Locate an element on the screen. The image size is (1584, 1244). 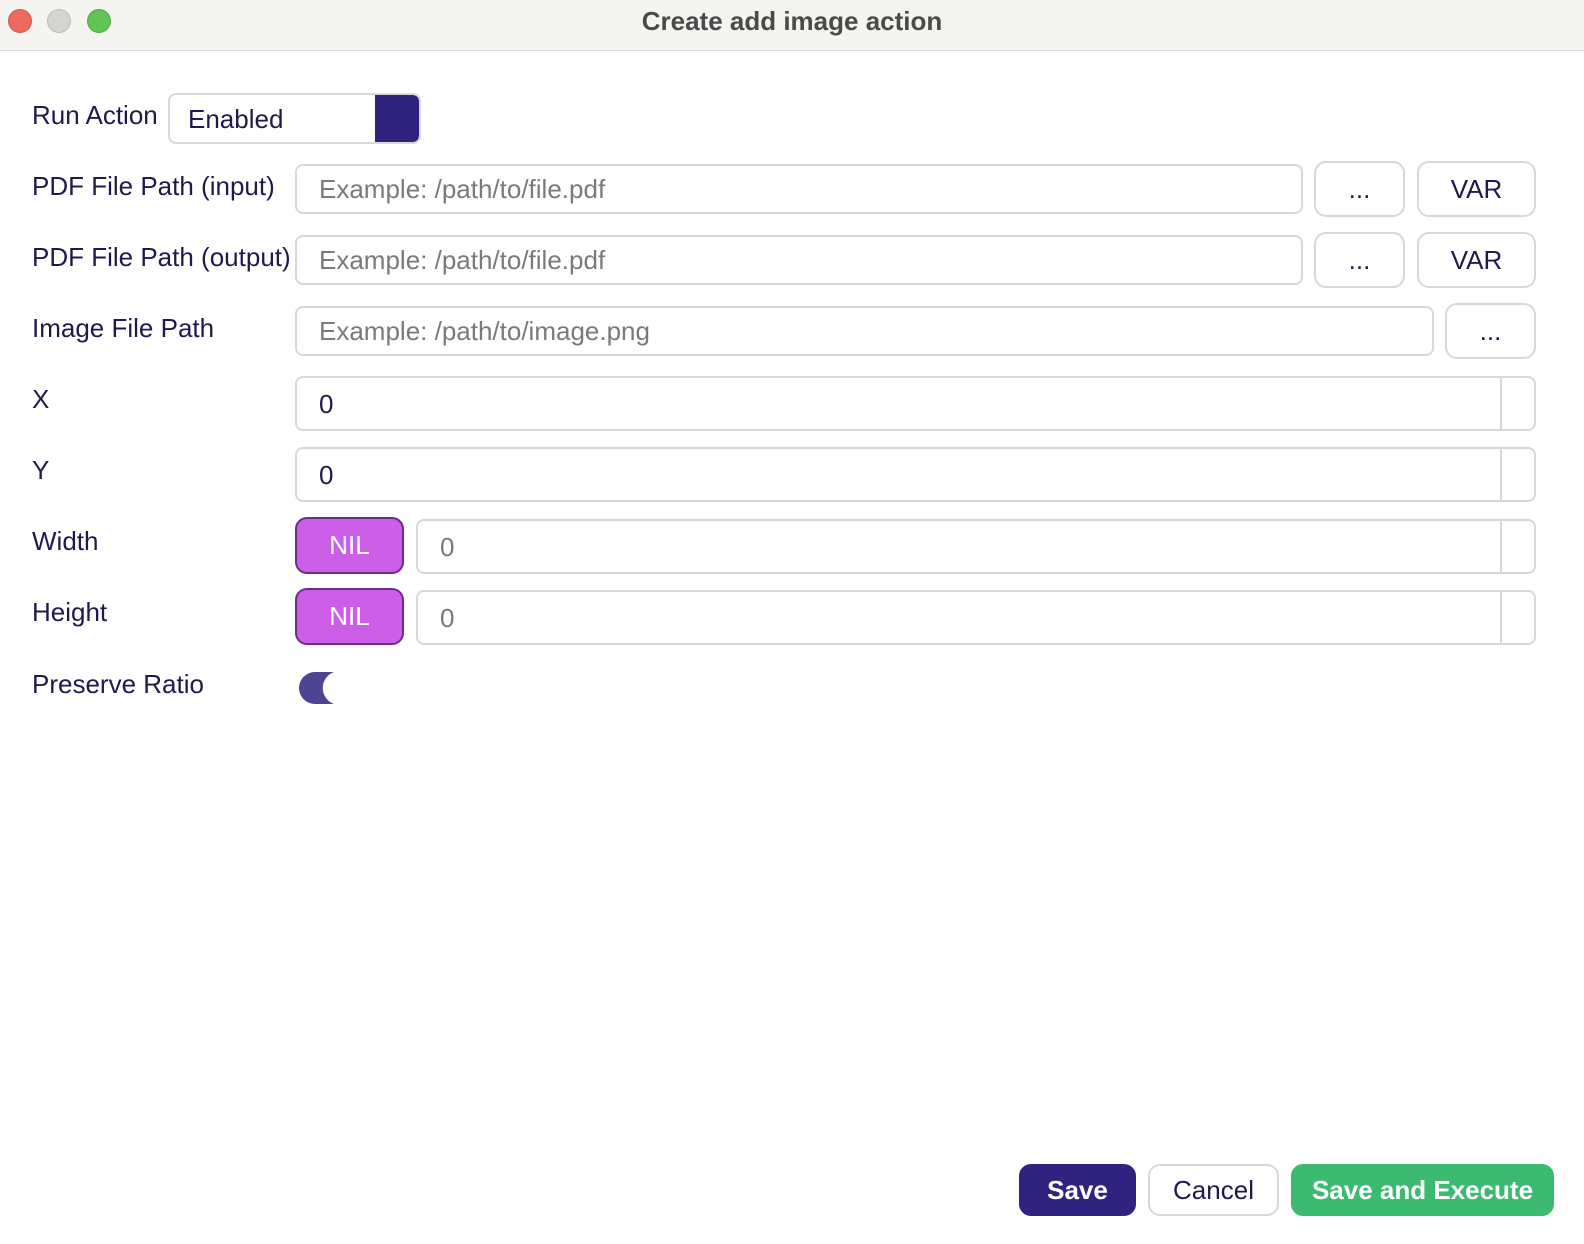
x-number-input: 0 is located at coordinates (915, 403).